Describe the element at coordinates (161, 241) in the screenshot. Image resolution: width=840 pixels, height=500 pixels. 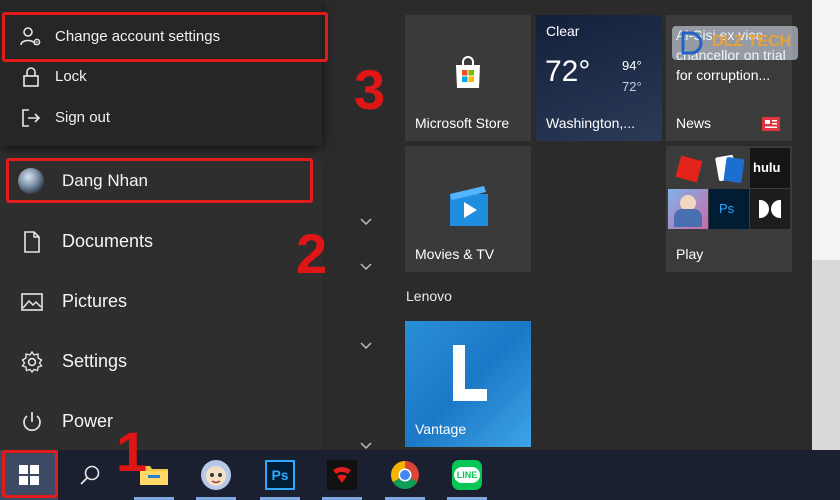
I see `nav-item-documents: Documents` at that location.